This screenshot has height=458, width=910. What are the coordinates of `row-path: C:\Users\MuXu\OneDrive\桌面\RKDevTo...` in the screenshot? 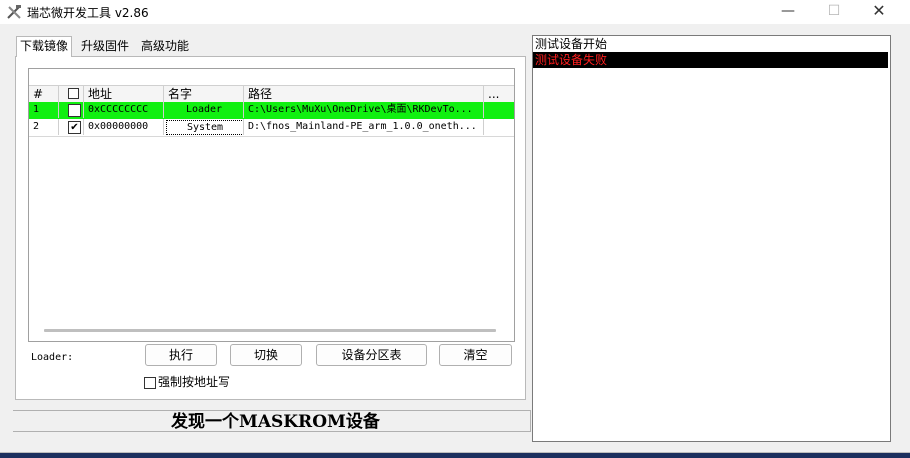 It's located at (364, 110).